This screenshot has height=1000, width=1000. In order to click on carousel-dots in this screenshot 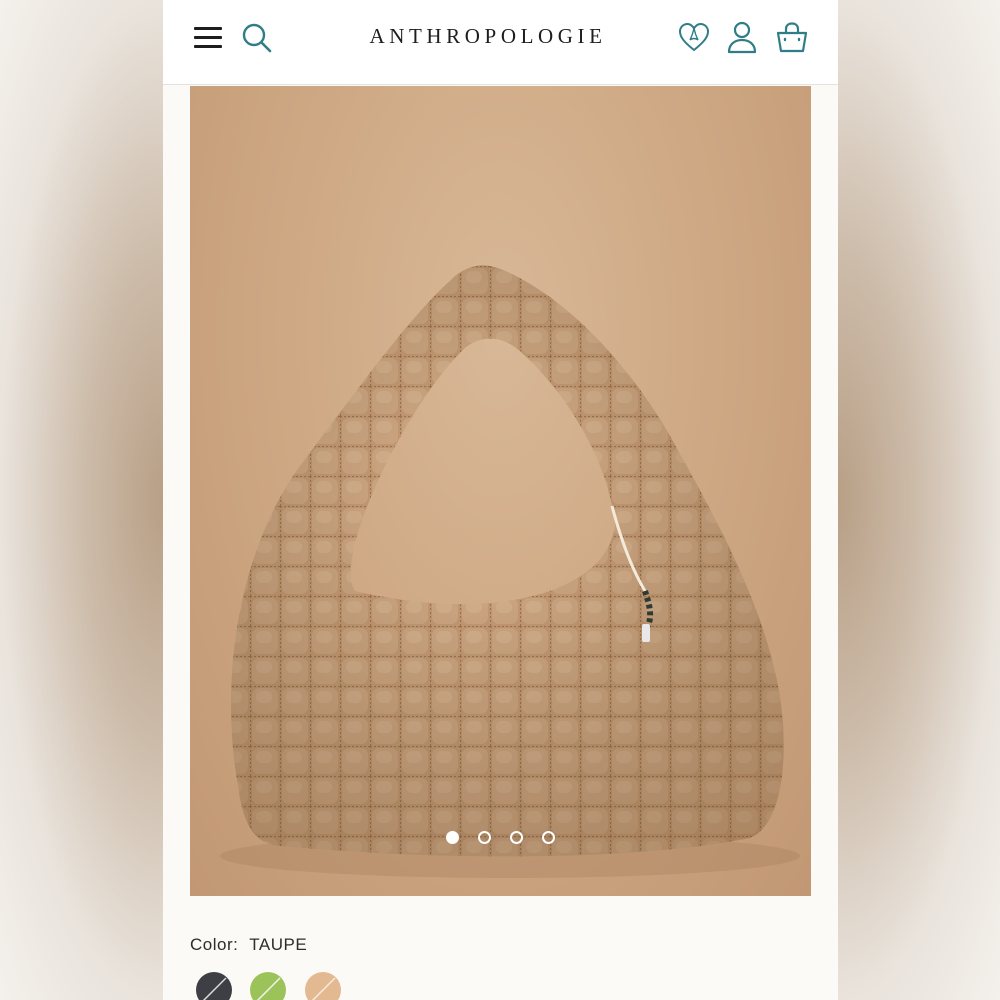, I will do `click(500, 841)`.